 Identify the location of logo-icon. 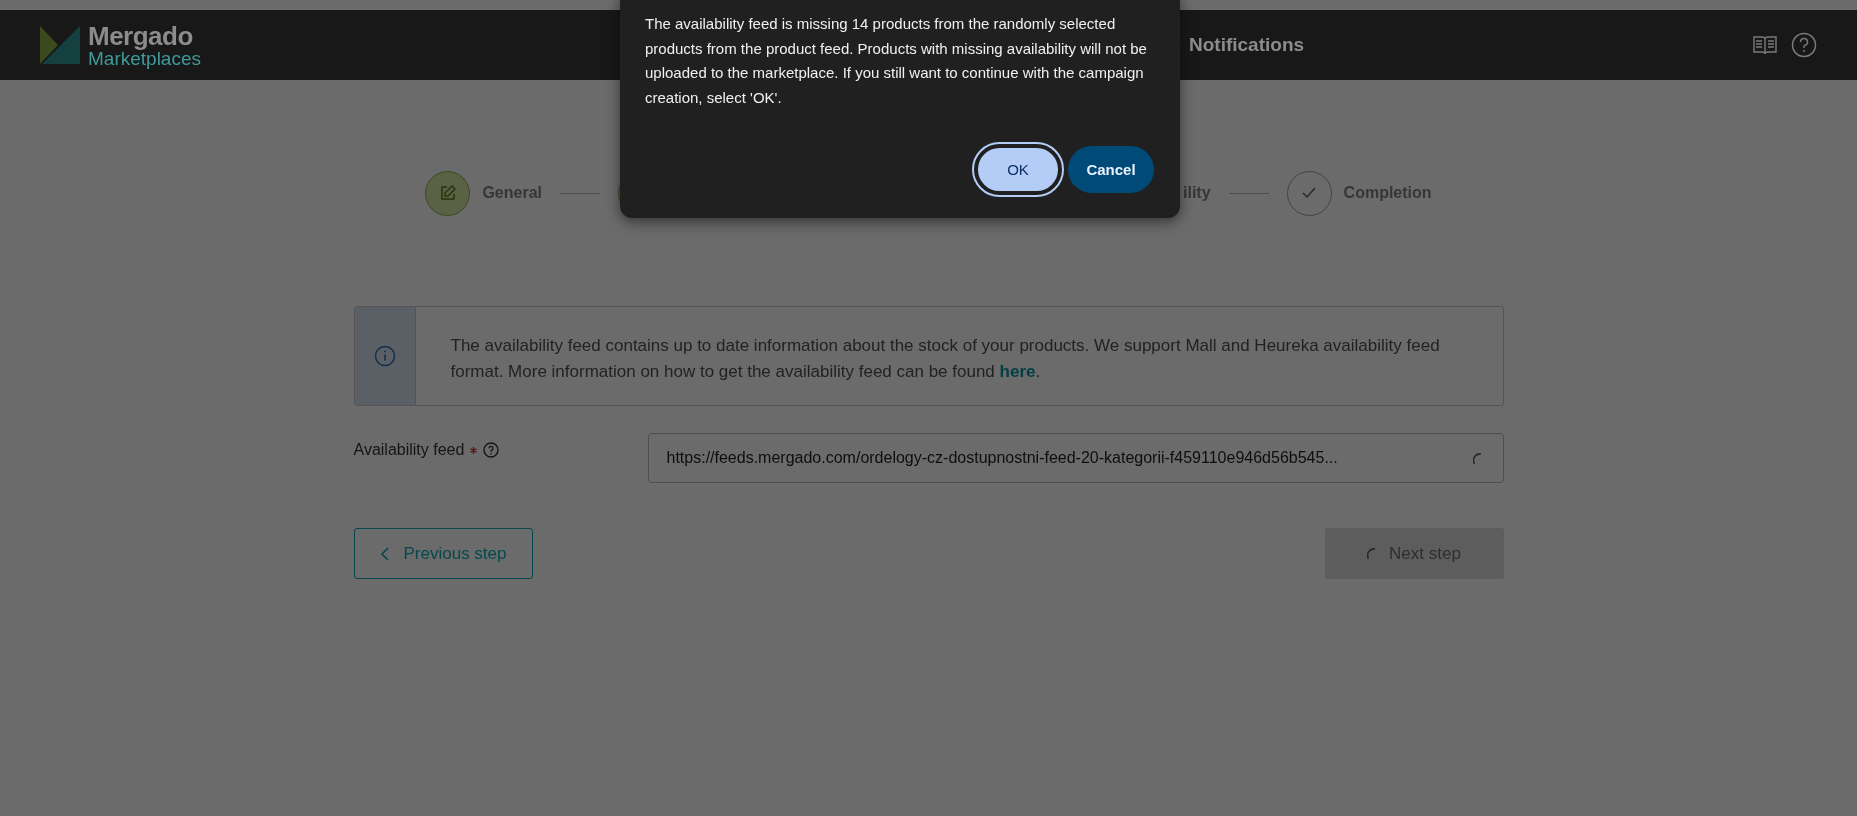
(60, 45).